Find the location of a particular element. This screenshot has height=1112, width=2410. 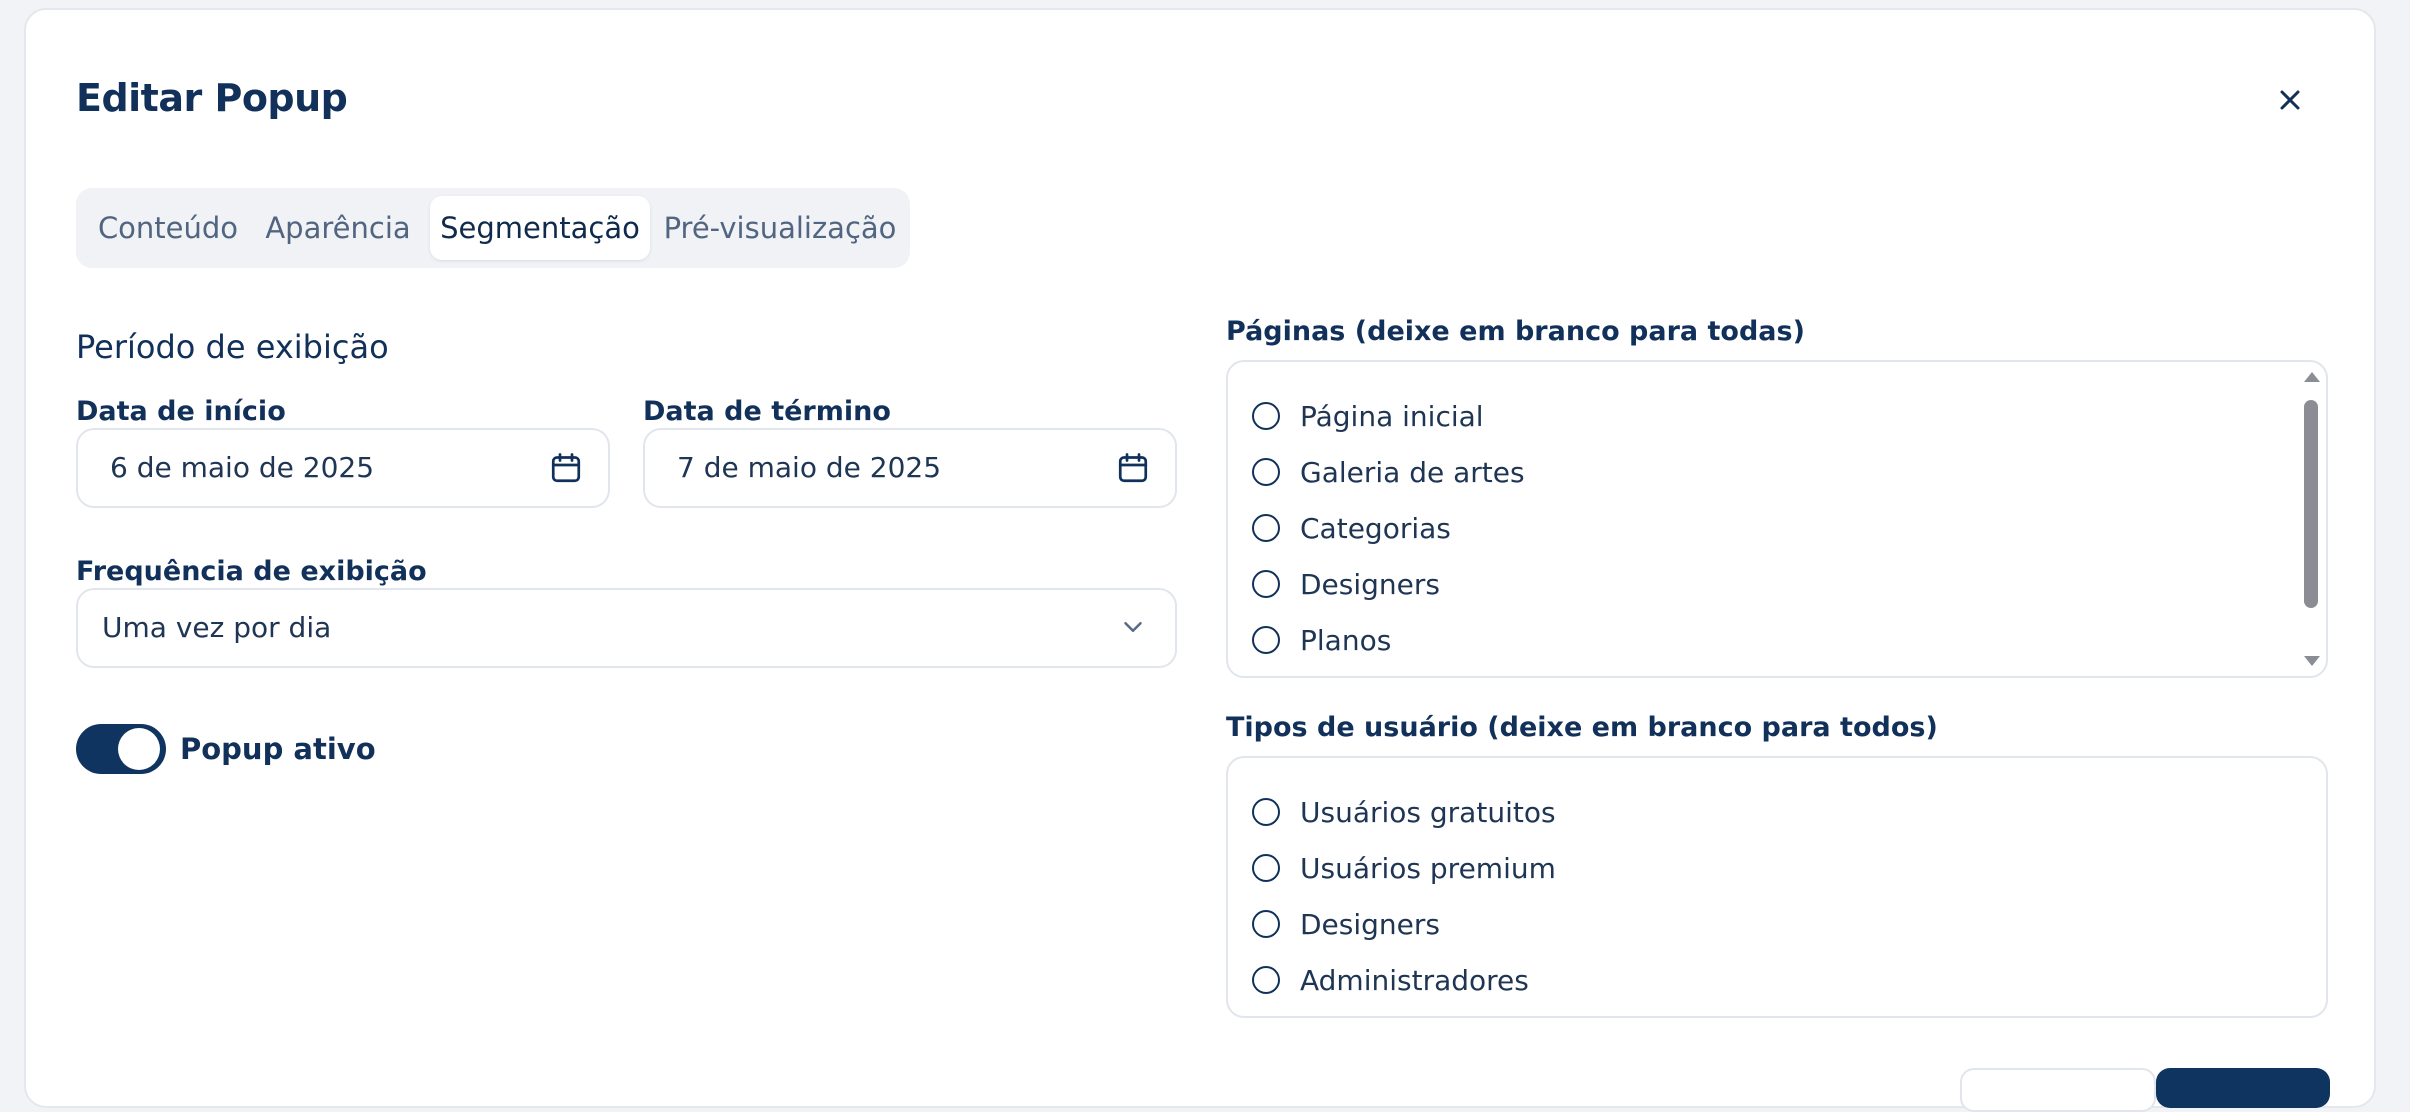

pages-label: Páginas (deixe em branco para todas) is located at coordinates (1515, 331).